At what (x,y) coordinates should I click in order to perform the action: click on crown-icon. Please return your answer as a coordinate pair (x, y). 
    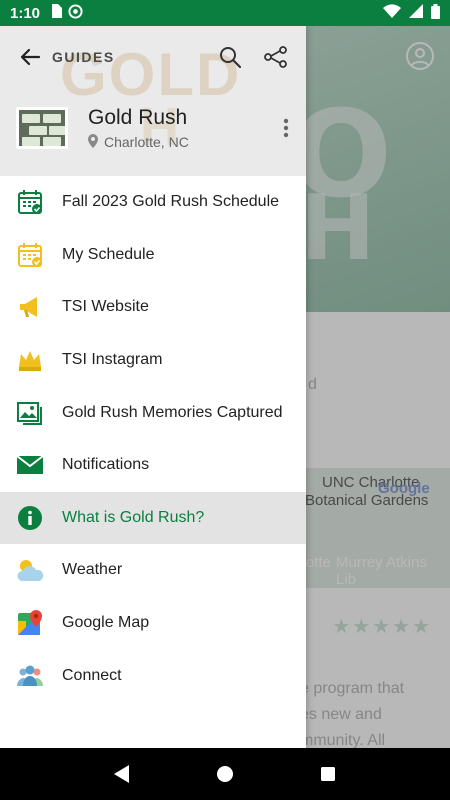
    Looking at the image, I should click on (30, 360).